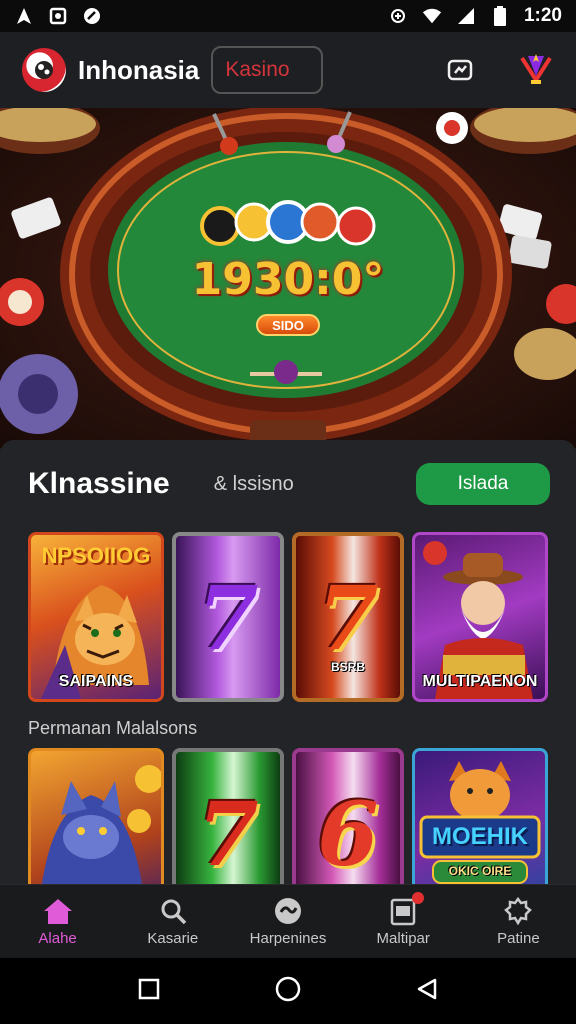  I want to click on nav-label: Alahe, so click(57, 938).